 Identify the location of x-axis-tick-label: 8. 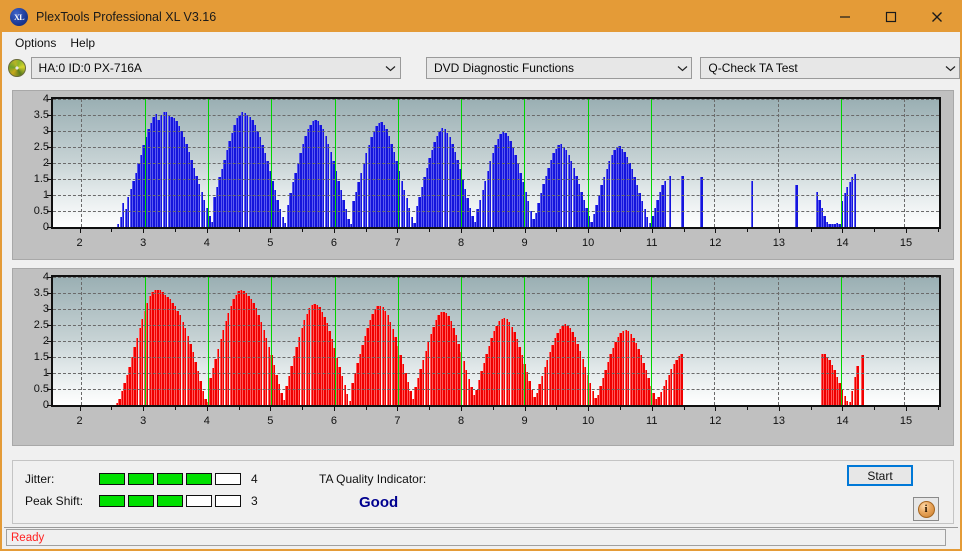
(461, 243).